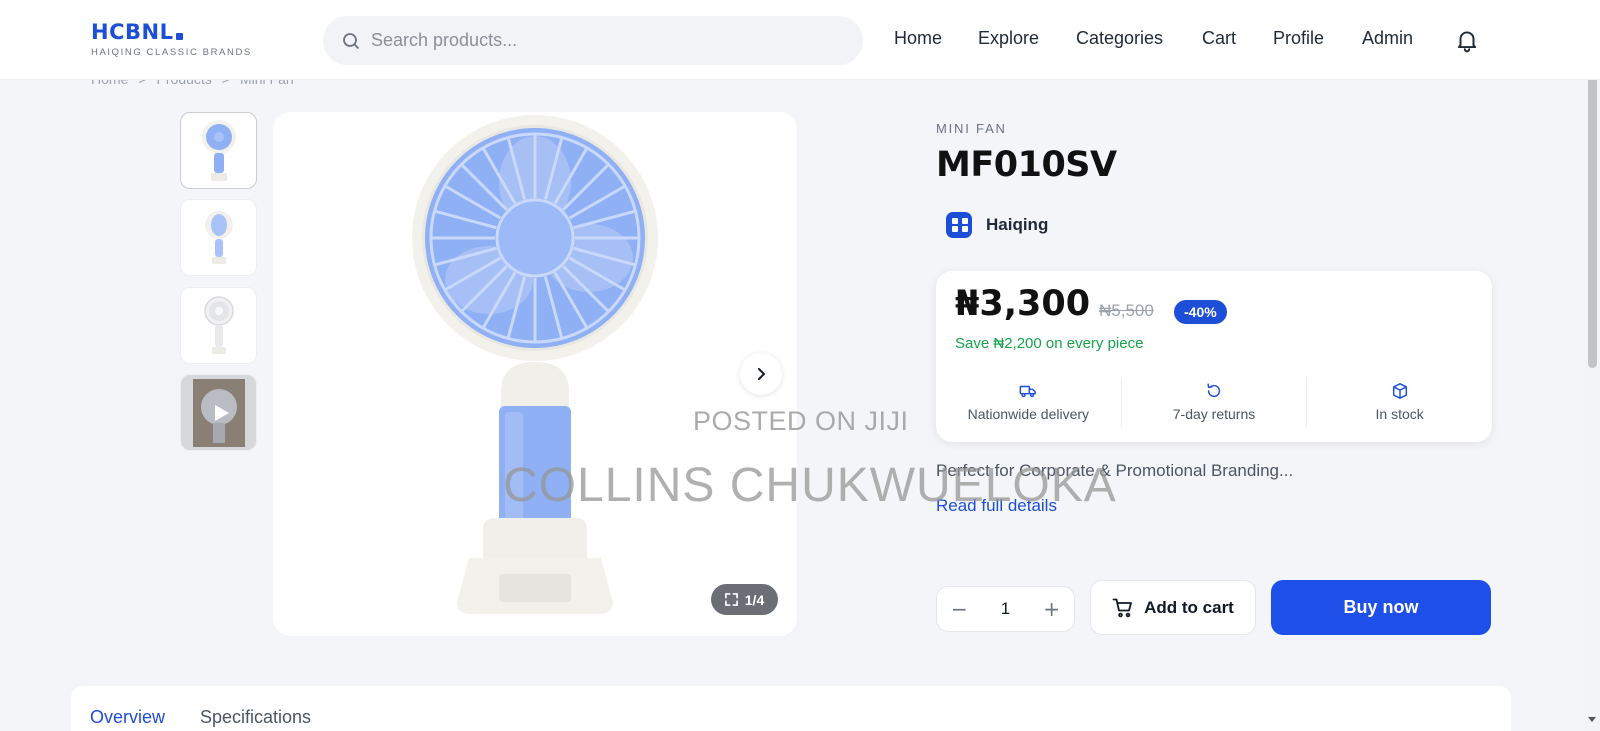 Image resolution: width=1600 pixels, height=731 pixels. Describe the element at coordinates (959, 225) in the screenshot. I see `brand-icon` at that location.